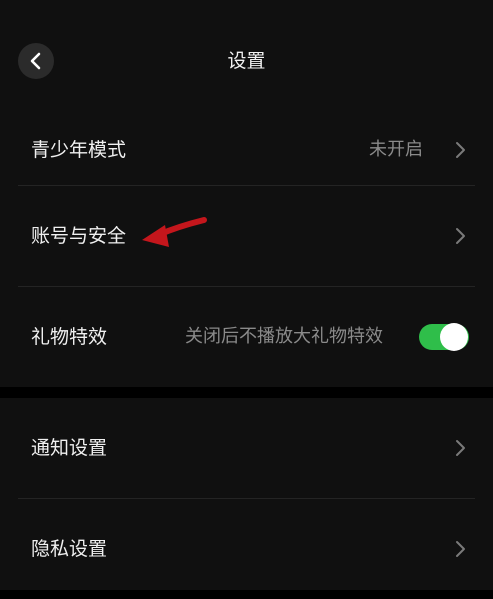 The height and width of the screenshot is (599, 493). What do you see at coordinates (79, 236) in the screenshot?
I see `account-security-label: 账号与安全` at bounding box center [79, 236].